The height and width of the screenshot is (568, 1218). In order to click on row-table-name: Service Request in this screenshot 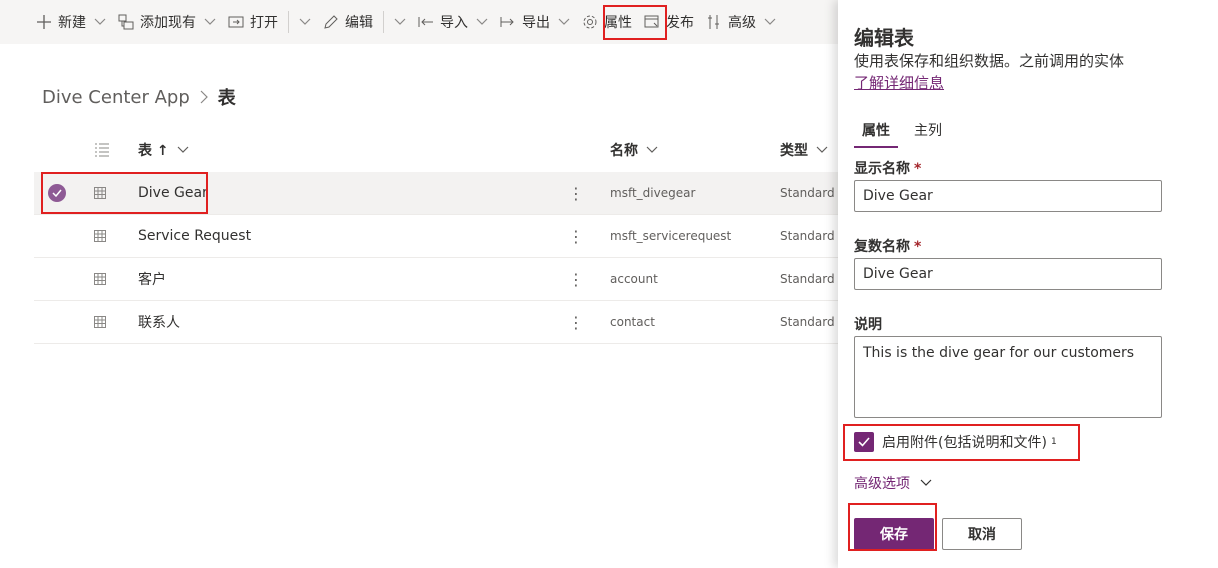, I will do `click(194, 236)`.